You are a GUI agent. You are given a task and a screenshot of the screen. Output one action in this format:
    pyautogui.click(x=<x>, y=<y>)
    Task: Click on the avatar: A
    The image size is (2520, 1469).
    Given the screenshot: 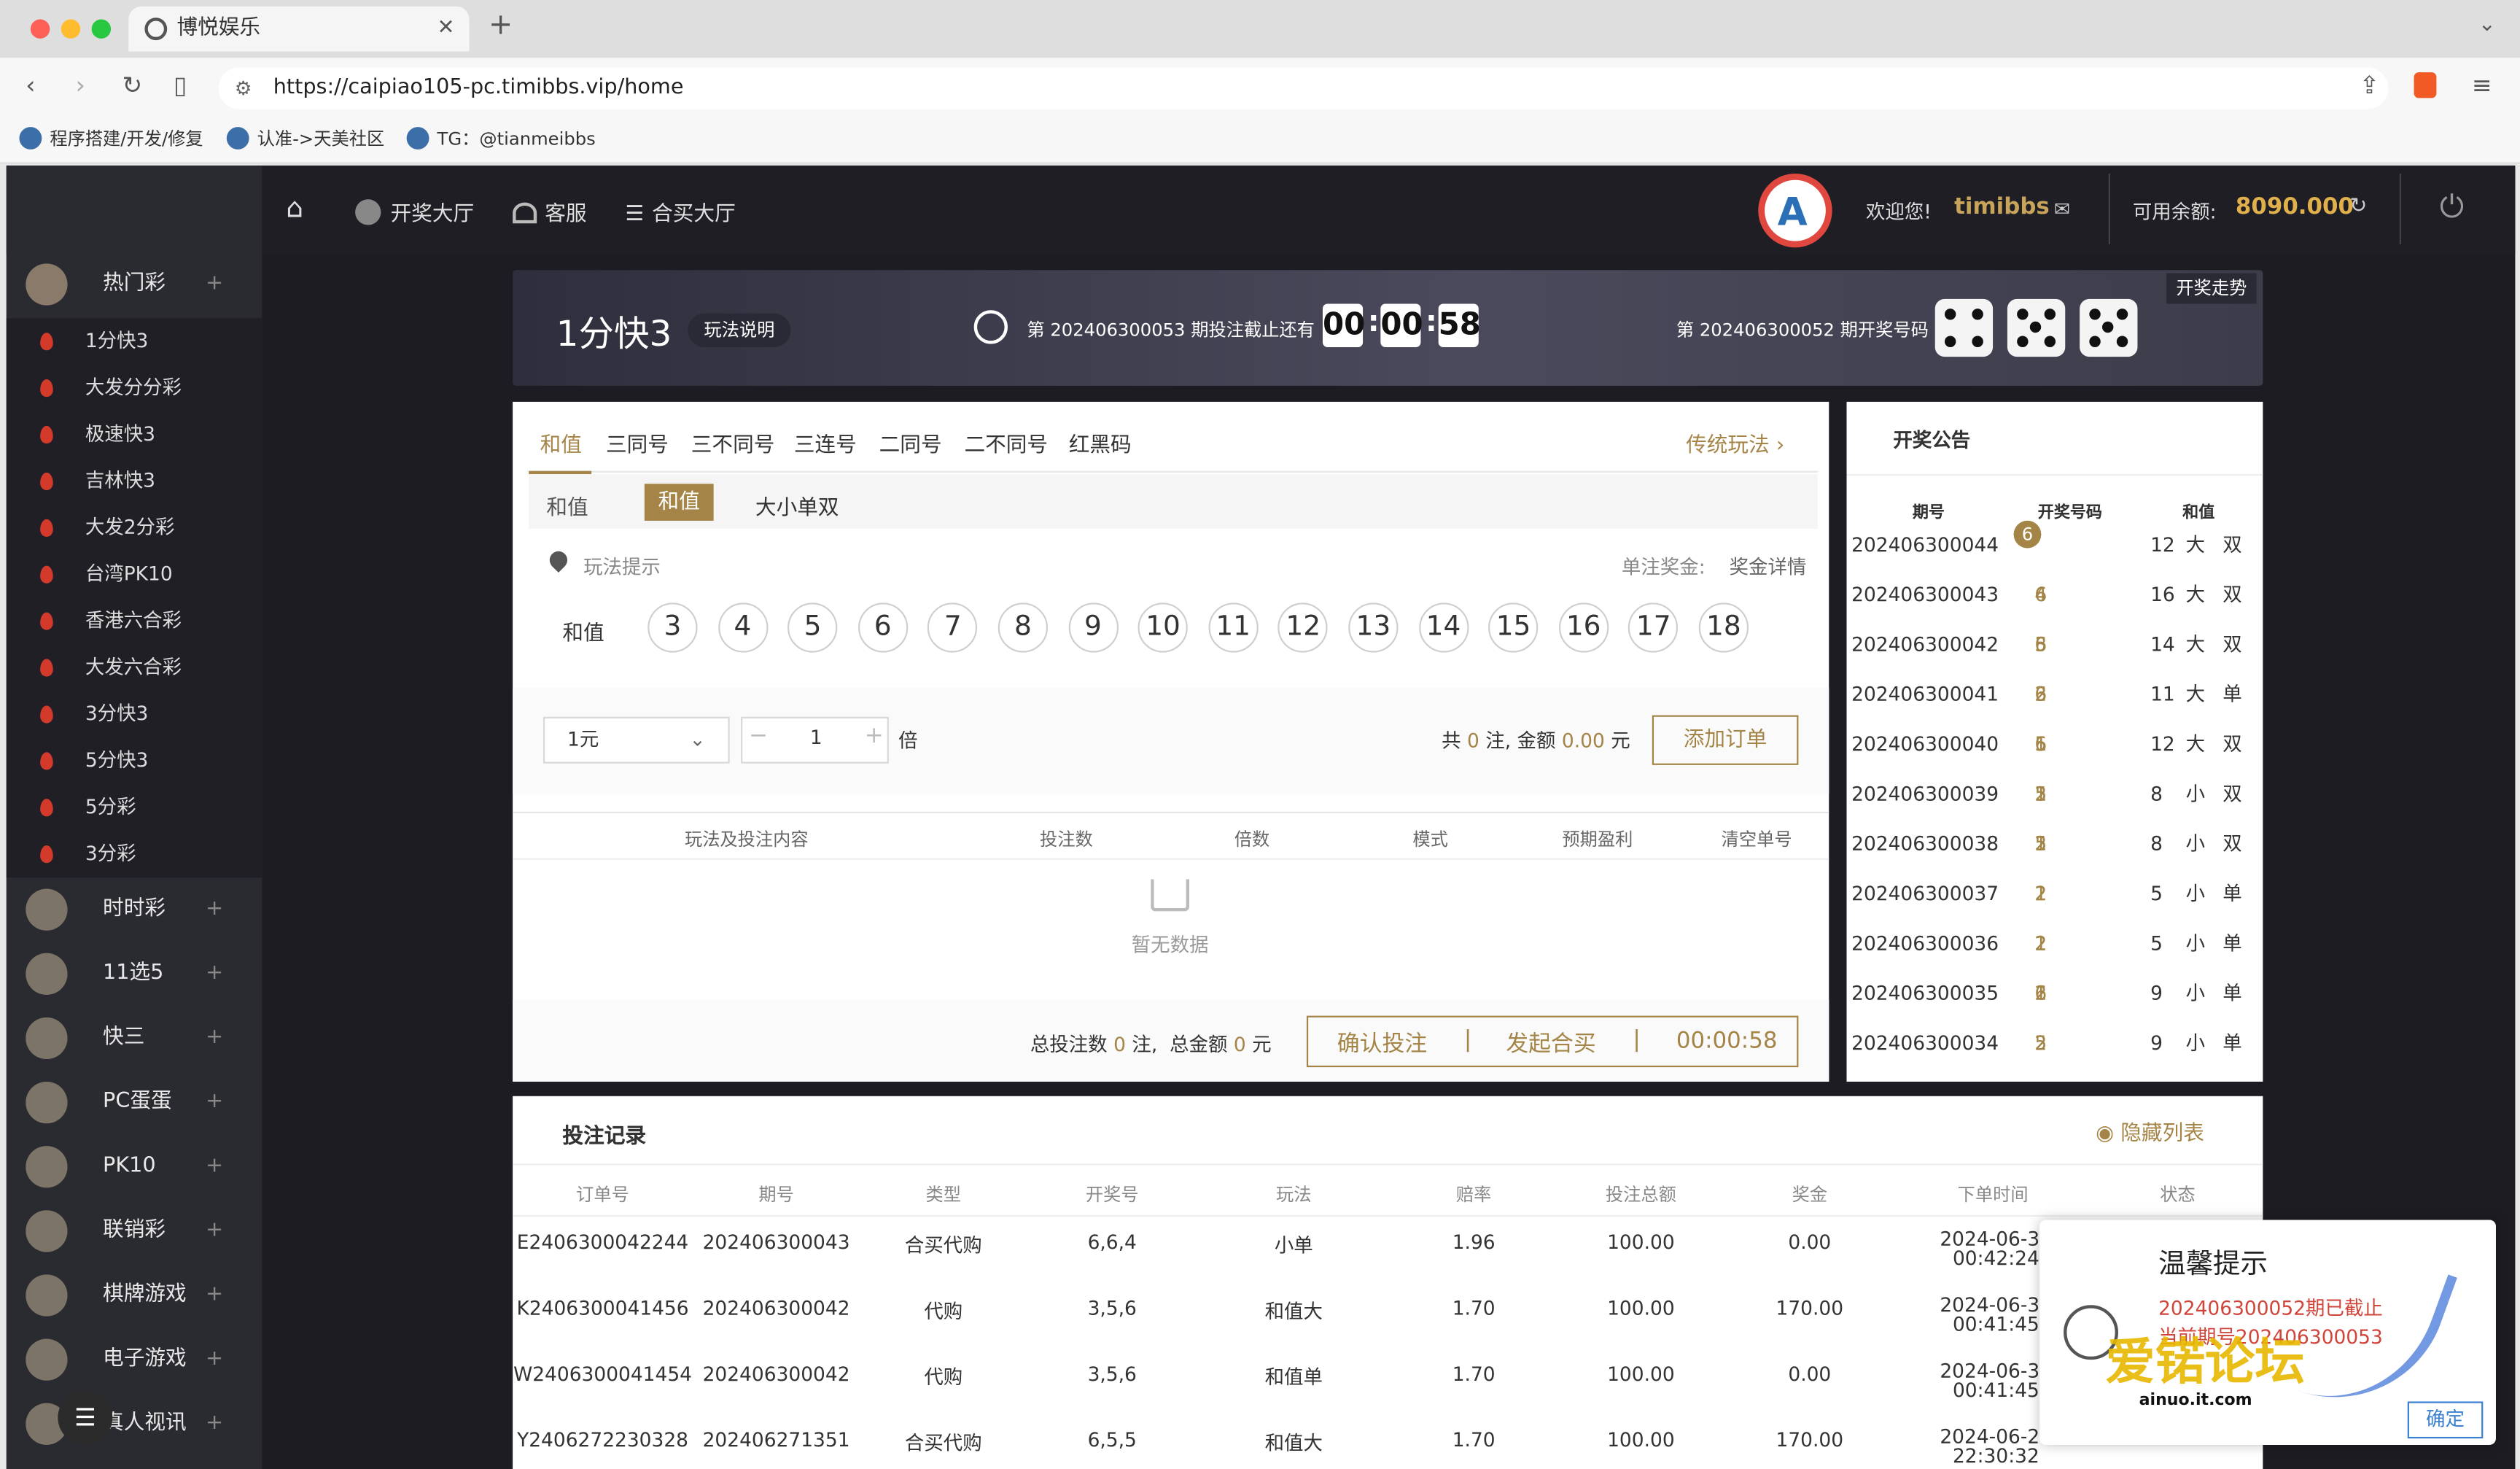 What is the action you would take?
    pyautogui.click(x=1795, y=210)
    